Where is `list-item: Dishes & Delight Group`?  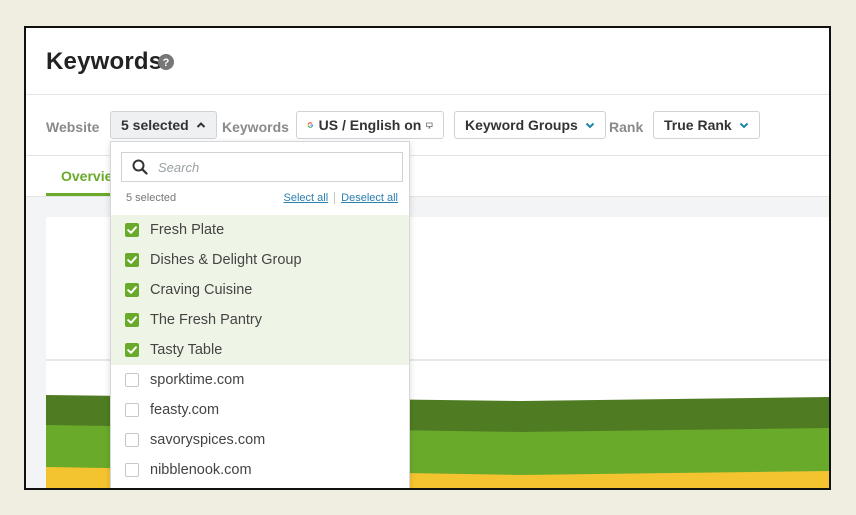
list-item: Dishes & Delight Group is located at coordinates (260, 260).